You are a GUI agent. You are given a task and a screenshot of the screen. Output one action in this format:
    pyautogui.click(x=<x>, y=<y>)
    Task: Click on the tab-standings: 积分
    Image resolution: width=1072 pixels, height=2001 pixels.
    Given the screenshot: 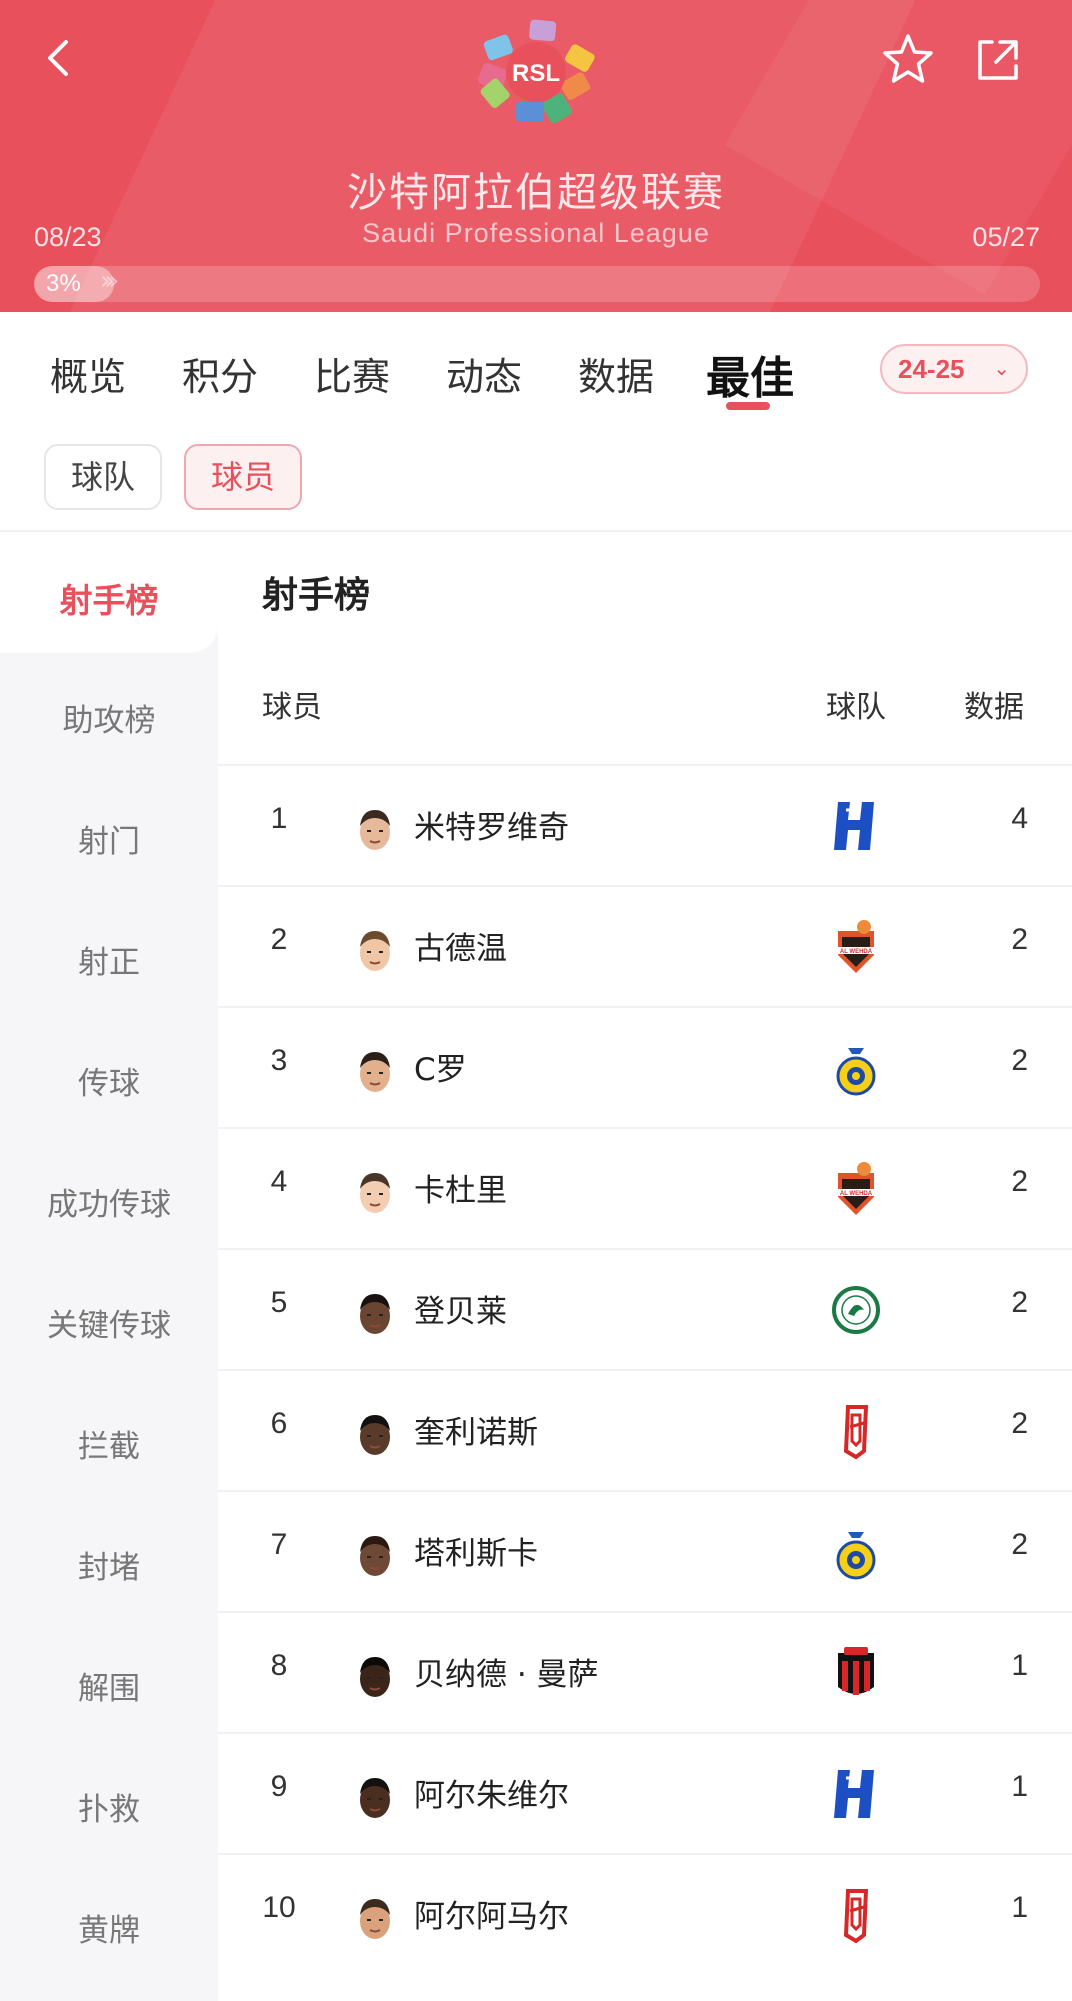 What is the action you would take?
    pyautogui.click(x=220, y=373)
    